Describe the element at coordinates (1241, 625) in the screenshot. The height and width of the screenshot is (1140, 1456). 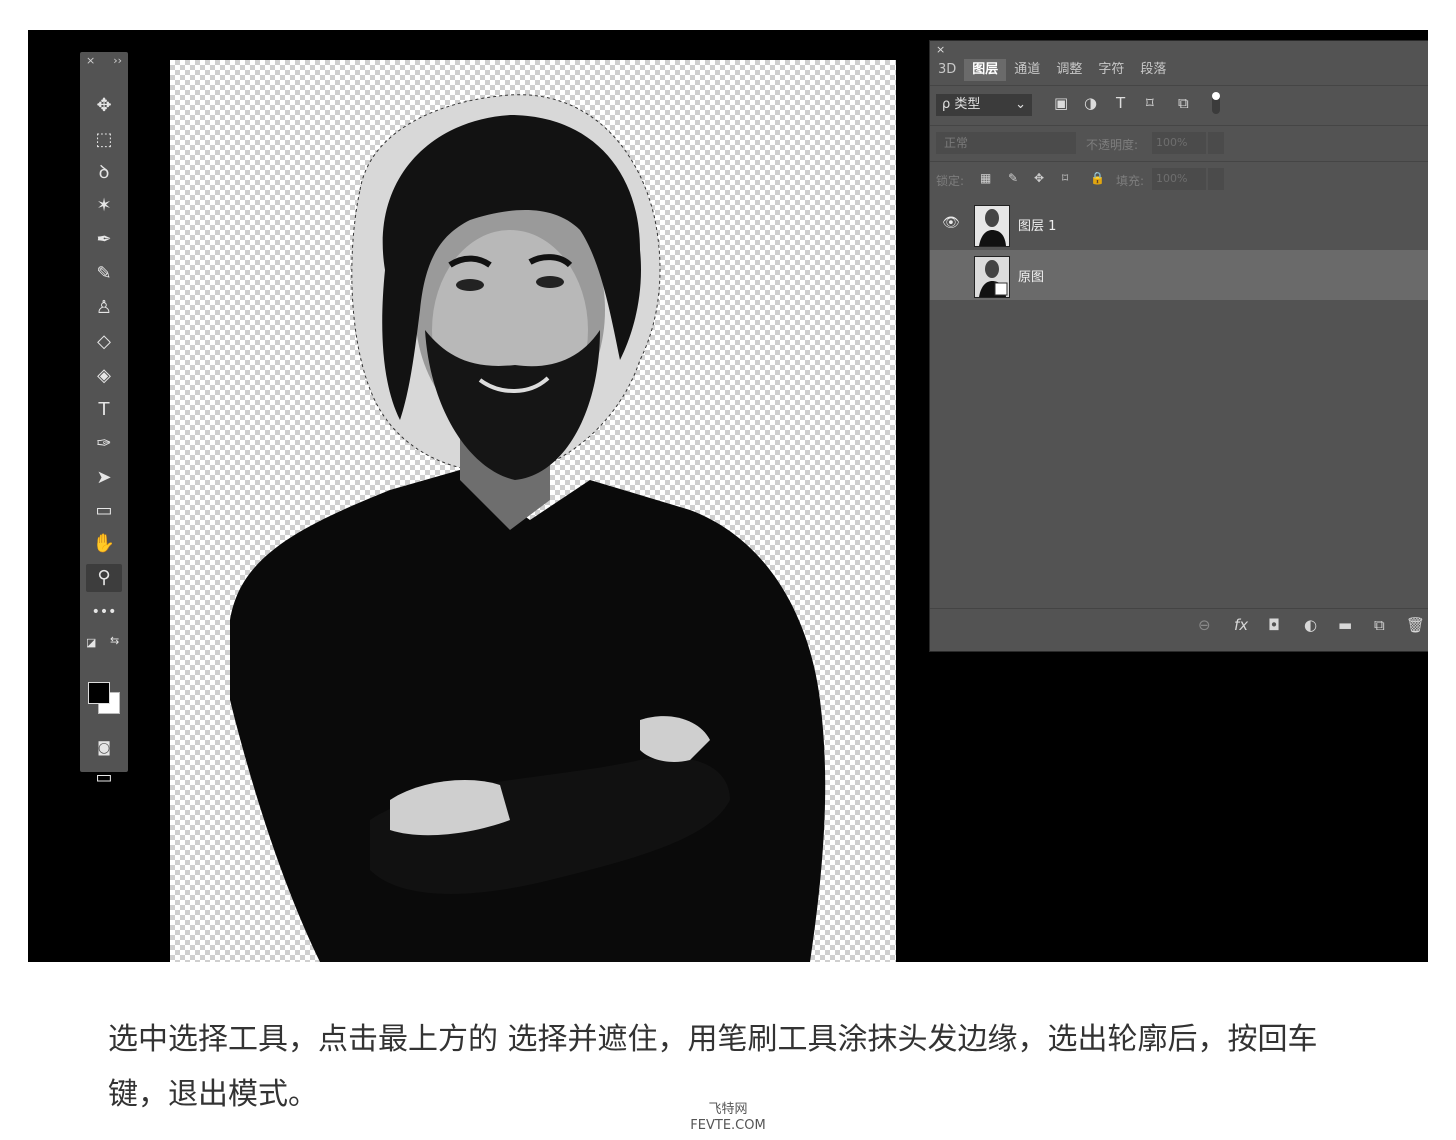
I see `fx-icon: fx` at that location.